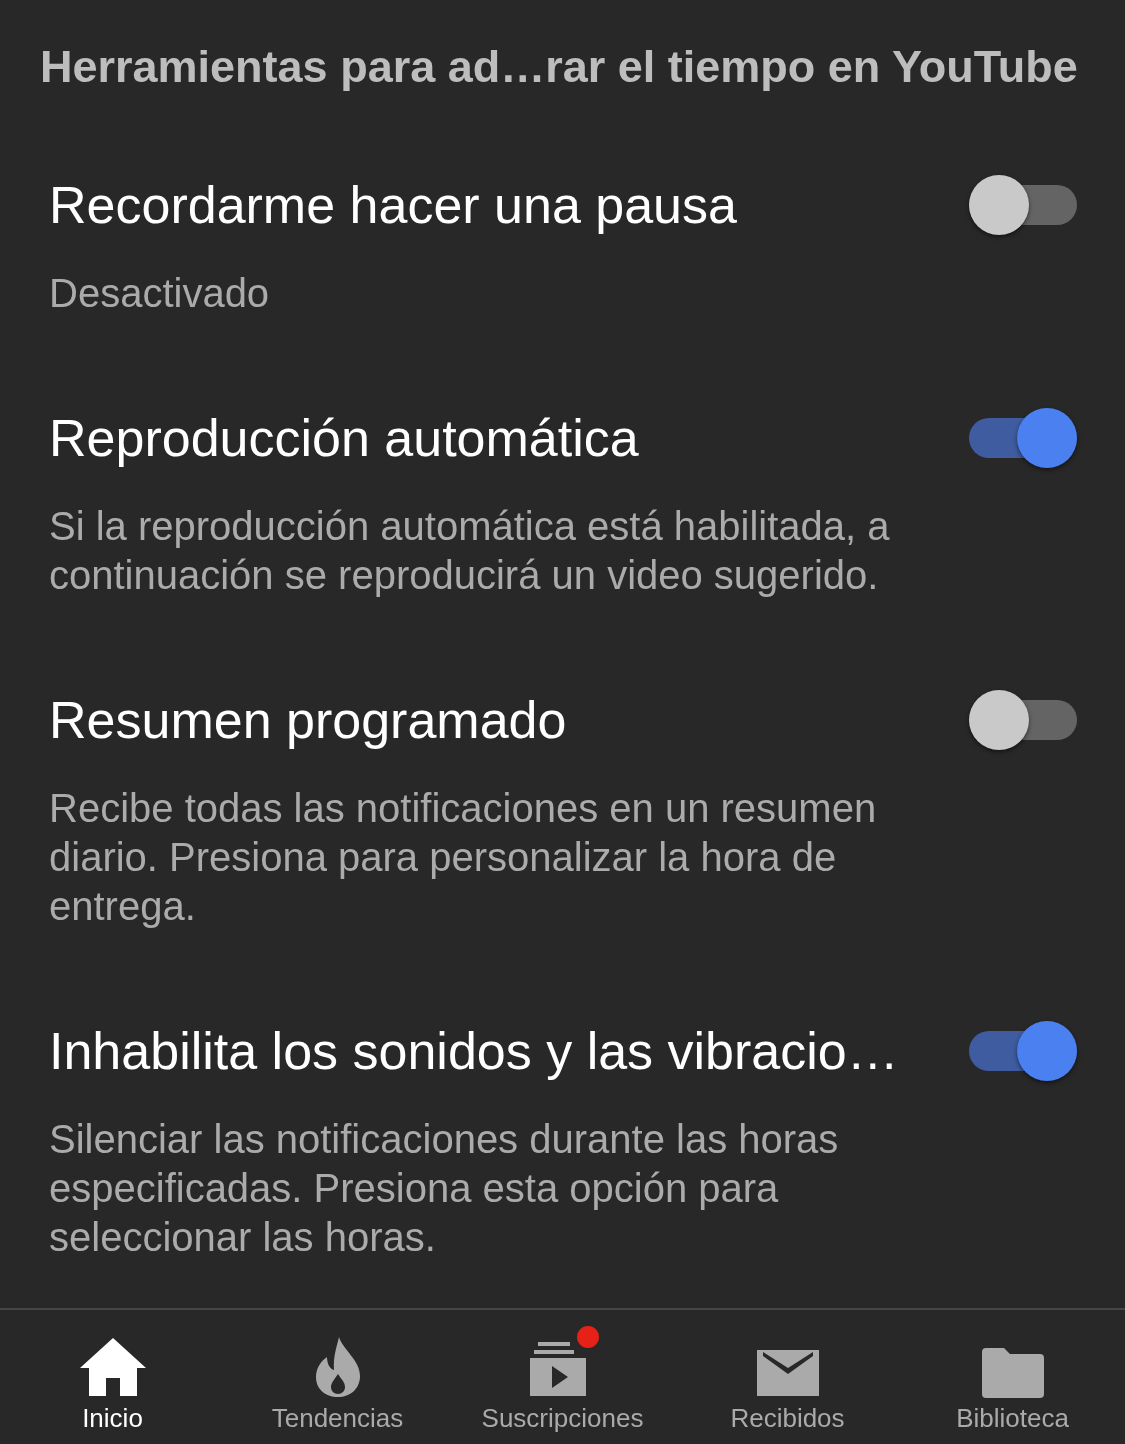 The image size is (1125, 1444). What do you see at coordinates (787, 1373) in the screenshot?
I see `envelope-icon` at bounding box center [787, 1373].